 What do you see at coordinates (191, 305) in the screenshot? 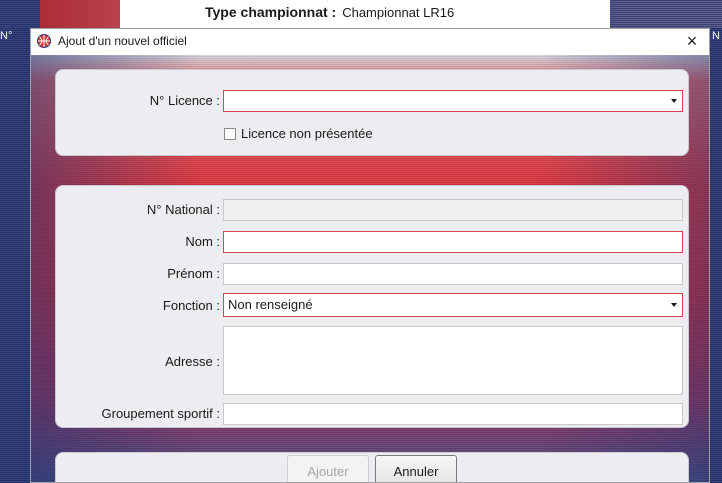
I see `fonction-label: Fonction :` at bounding box center [191, 305].